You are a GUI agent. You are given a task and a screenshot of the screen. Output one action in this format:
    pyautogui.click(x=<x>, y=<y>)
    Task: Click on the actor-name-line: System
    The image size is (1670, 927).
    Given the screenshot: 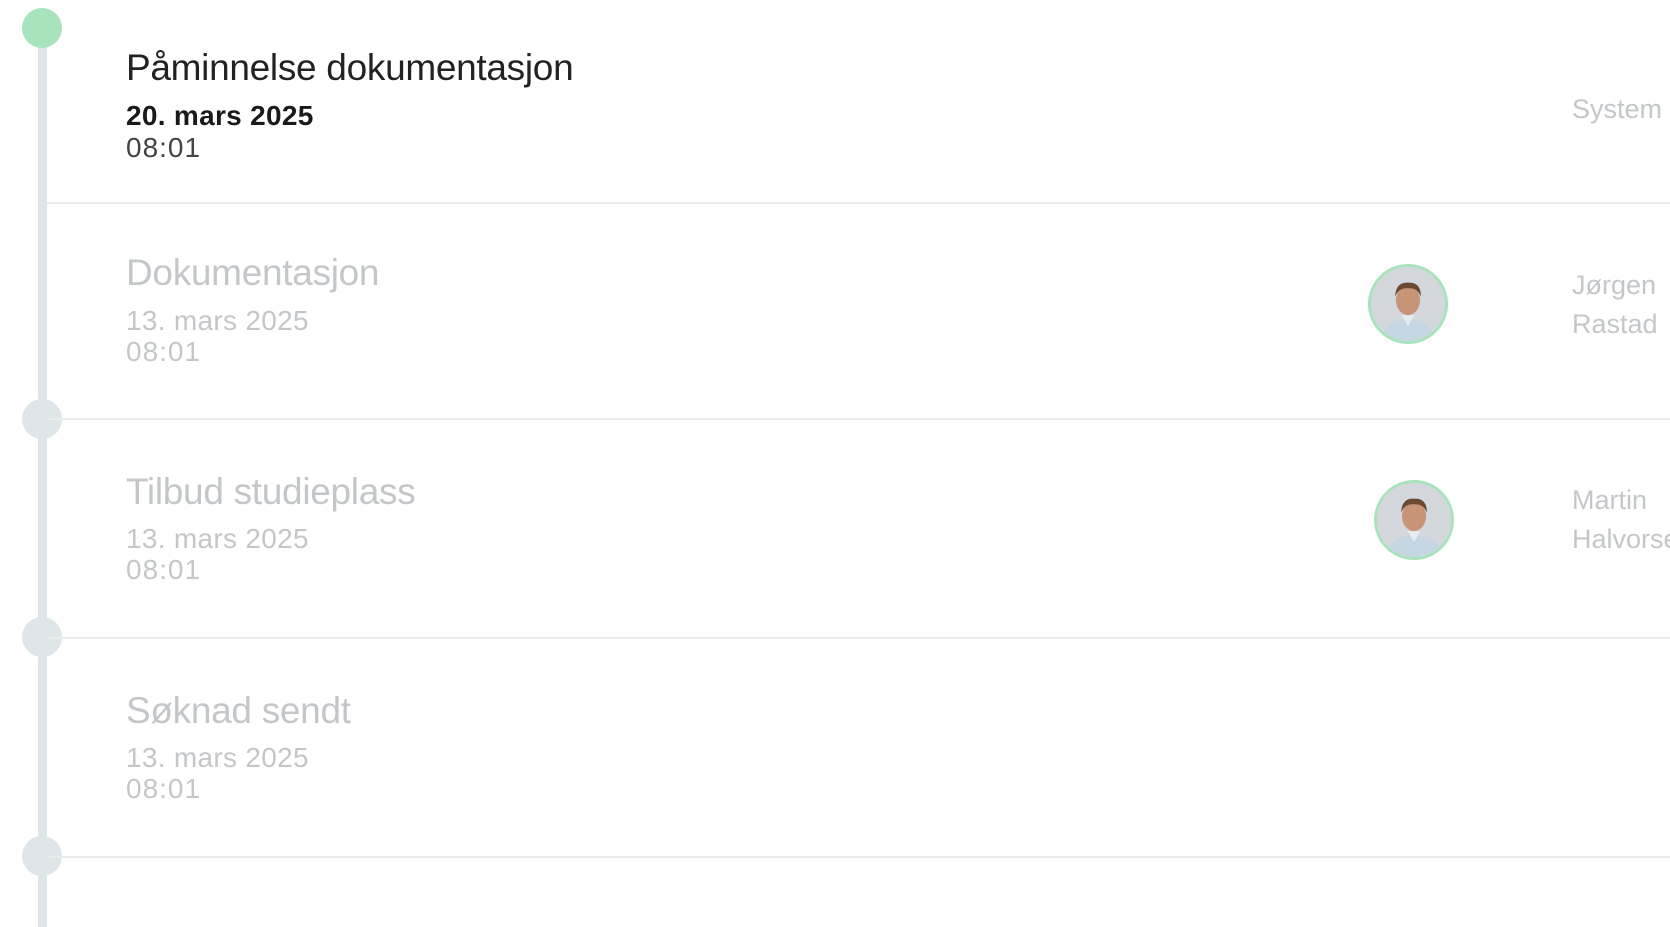 What is the action you would take?
    pyautogui.click(x=1617, y=109)
    